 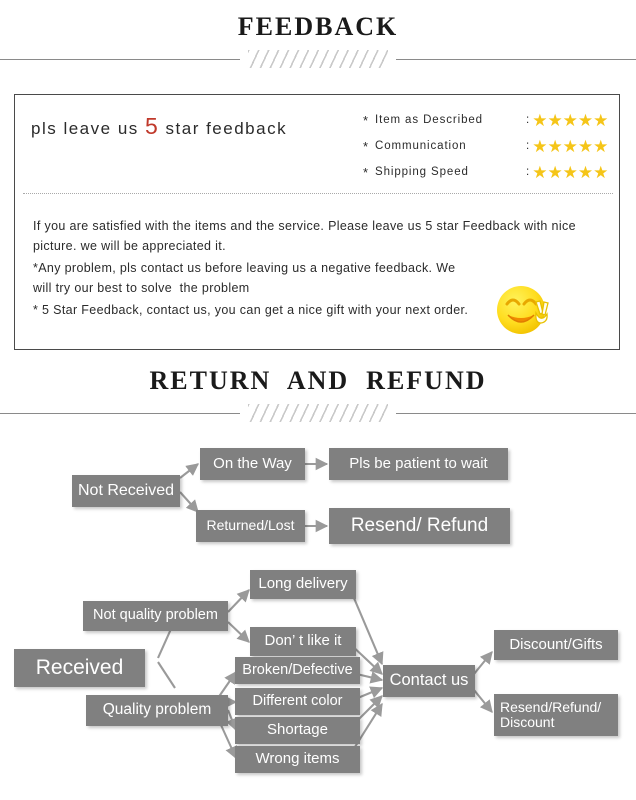 What do you see at coordinates (250, 526) in the screenshot?
I see `flow-node-returned-lost: Returned/Lost` at bounding box center [250, 526].